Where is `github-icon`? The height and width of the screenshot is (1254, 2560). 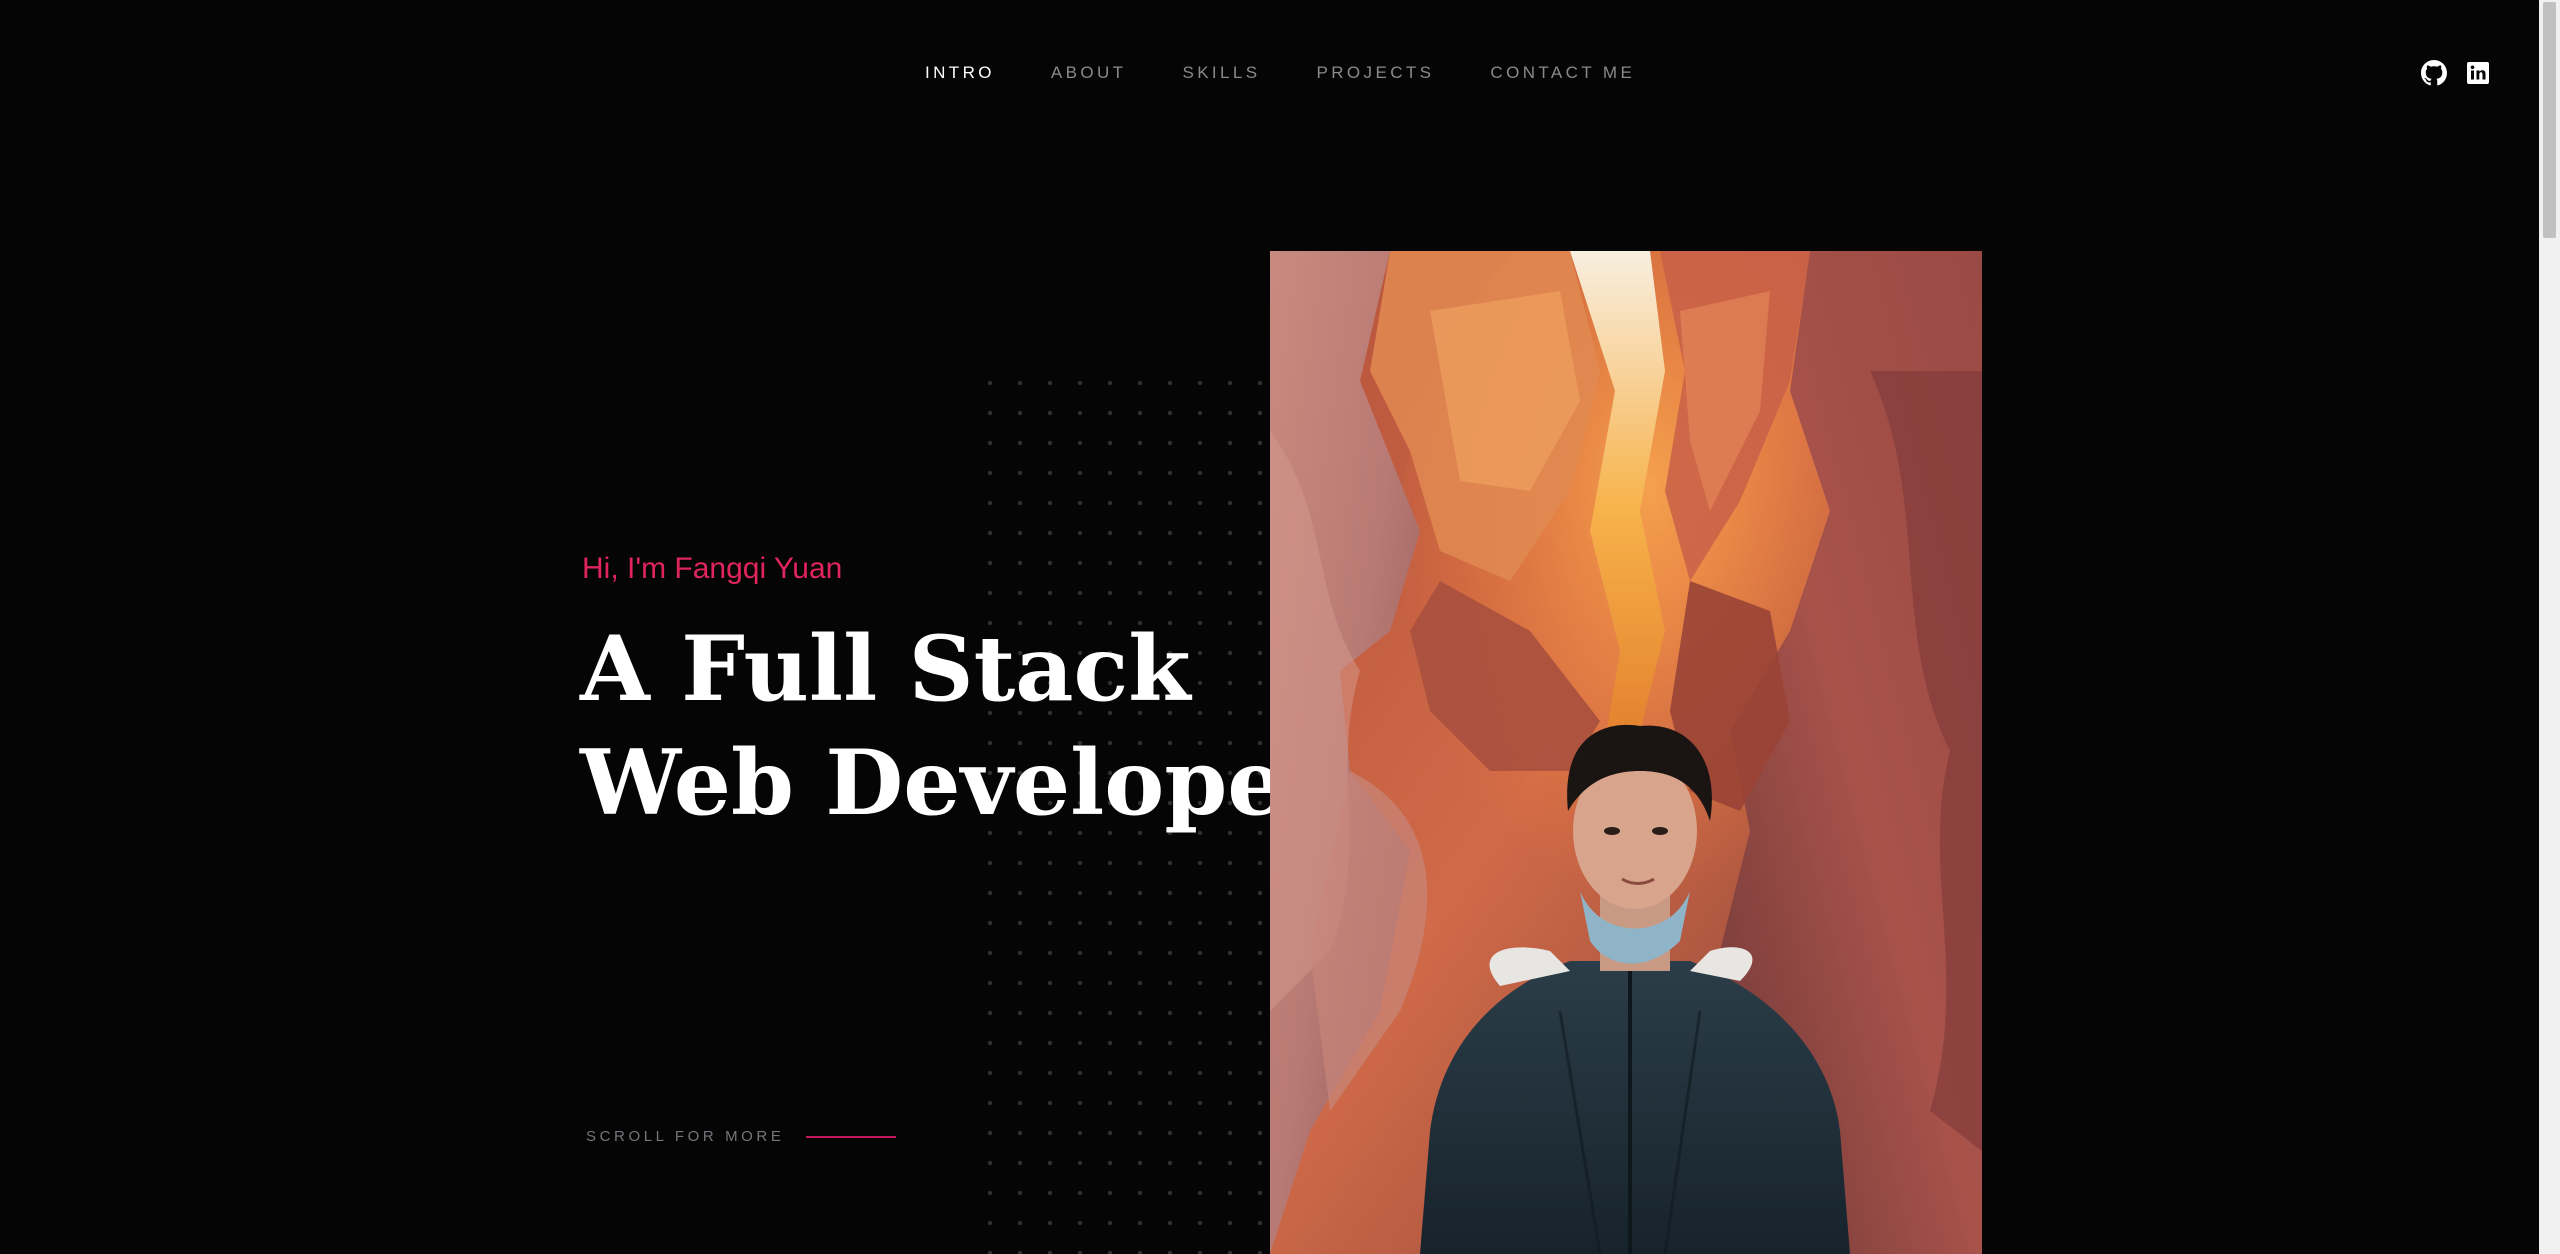
github-icon is located at coordinates (2434, 73).